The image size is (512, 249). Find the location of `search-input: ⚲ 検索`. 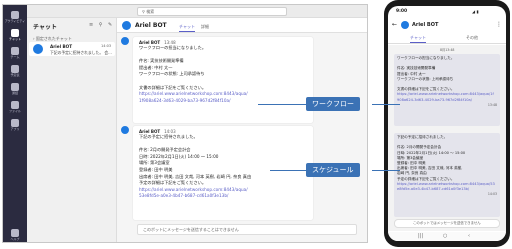

search-input: ⚲ 検索 is located at coordinates (212, 11).